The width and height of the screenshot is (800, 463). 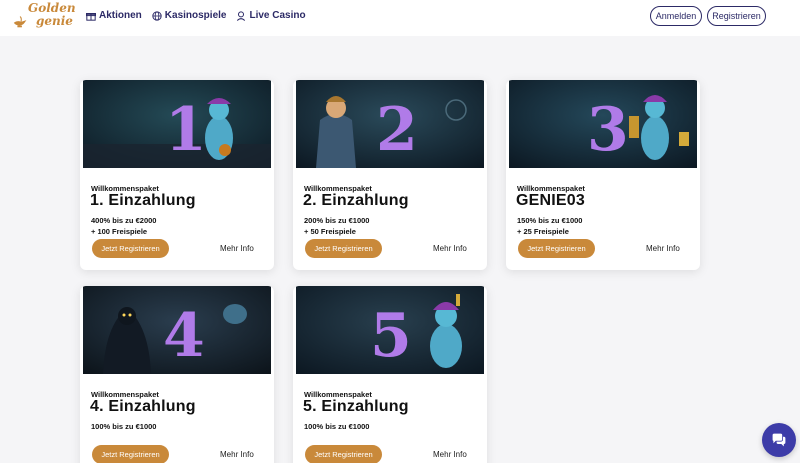 What do you see at coordinates (676, 16) in the screenshot?
I see `login-button: Anmelden` at bounding box center [676, 16].